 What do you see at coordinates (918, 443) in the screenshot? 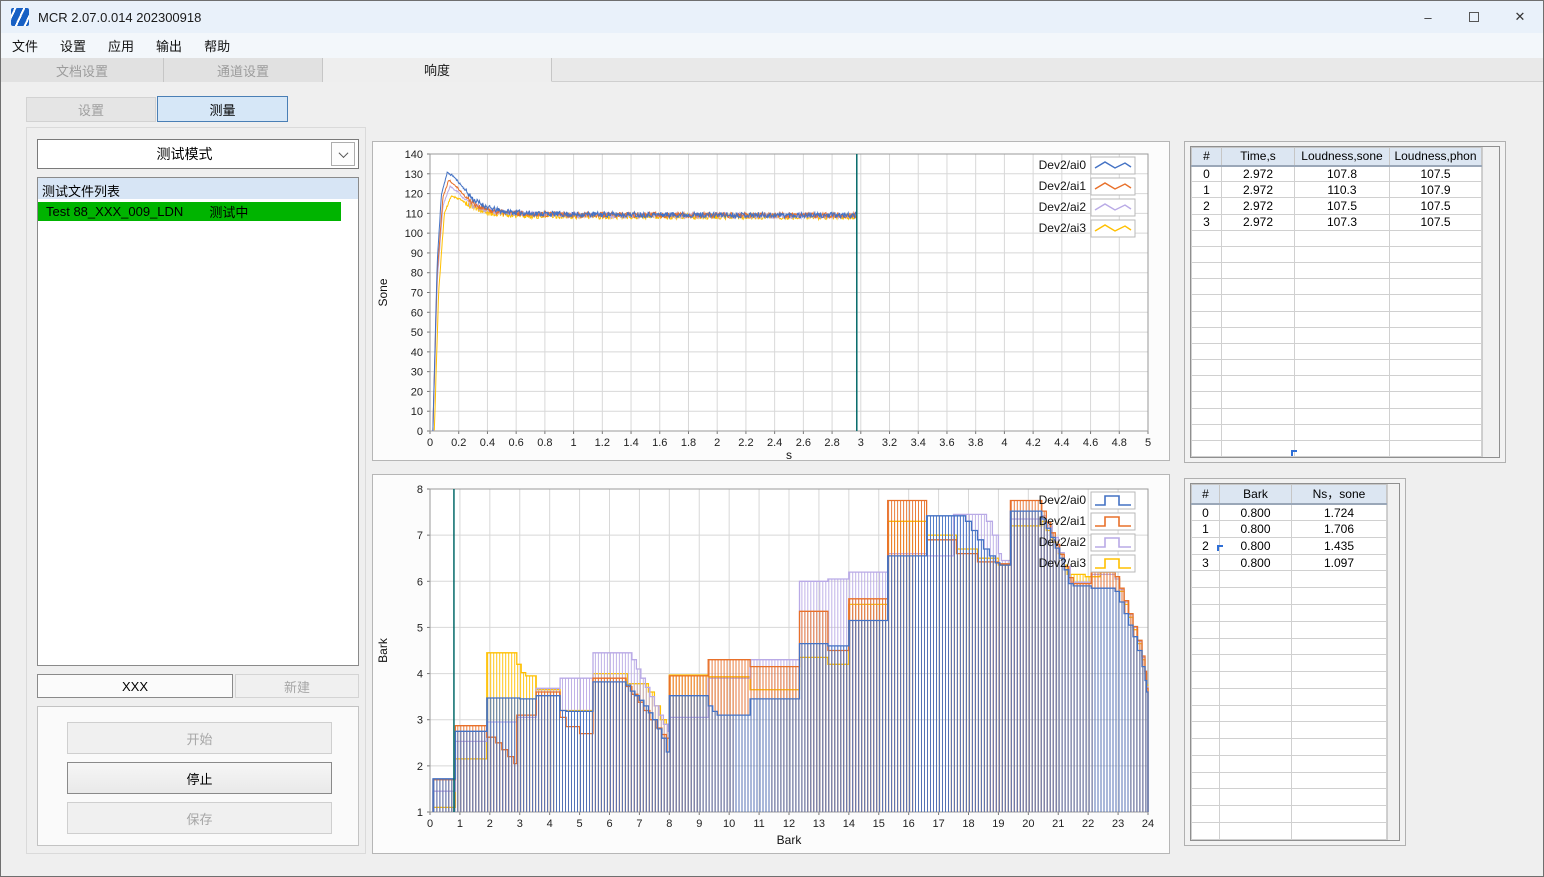
I see `svg-text: 3.4` at bounding box center [918, 443].